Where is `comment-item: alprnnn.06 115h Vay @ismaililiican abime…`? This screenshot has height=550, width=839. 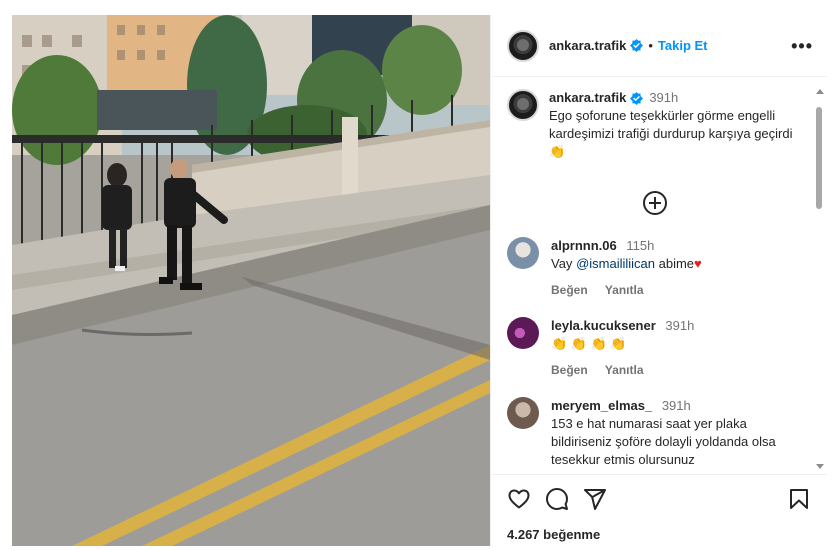
comment-item: alprnnn.06 115h Vay @ismaililiican abime… is located at coordinates (655, 268).